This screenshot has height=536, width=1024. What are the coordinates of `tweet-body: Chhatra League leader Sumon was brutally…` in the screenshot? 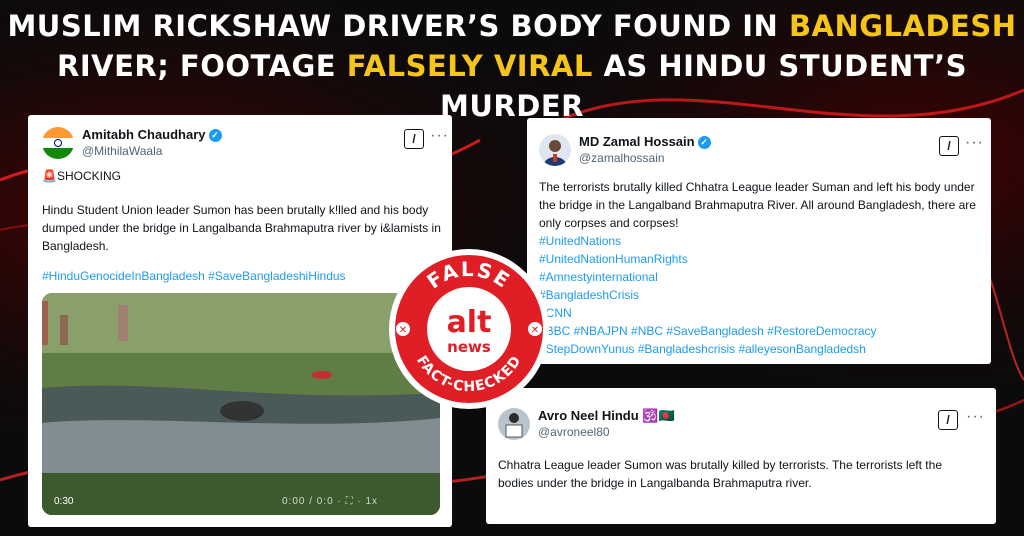 It's located at (720, 474).